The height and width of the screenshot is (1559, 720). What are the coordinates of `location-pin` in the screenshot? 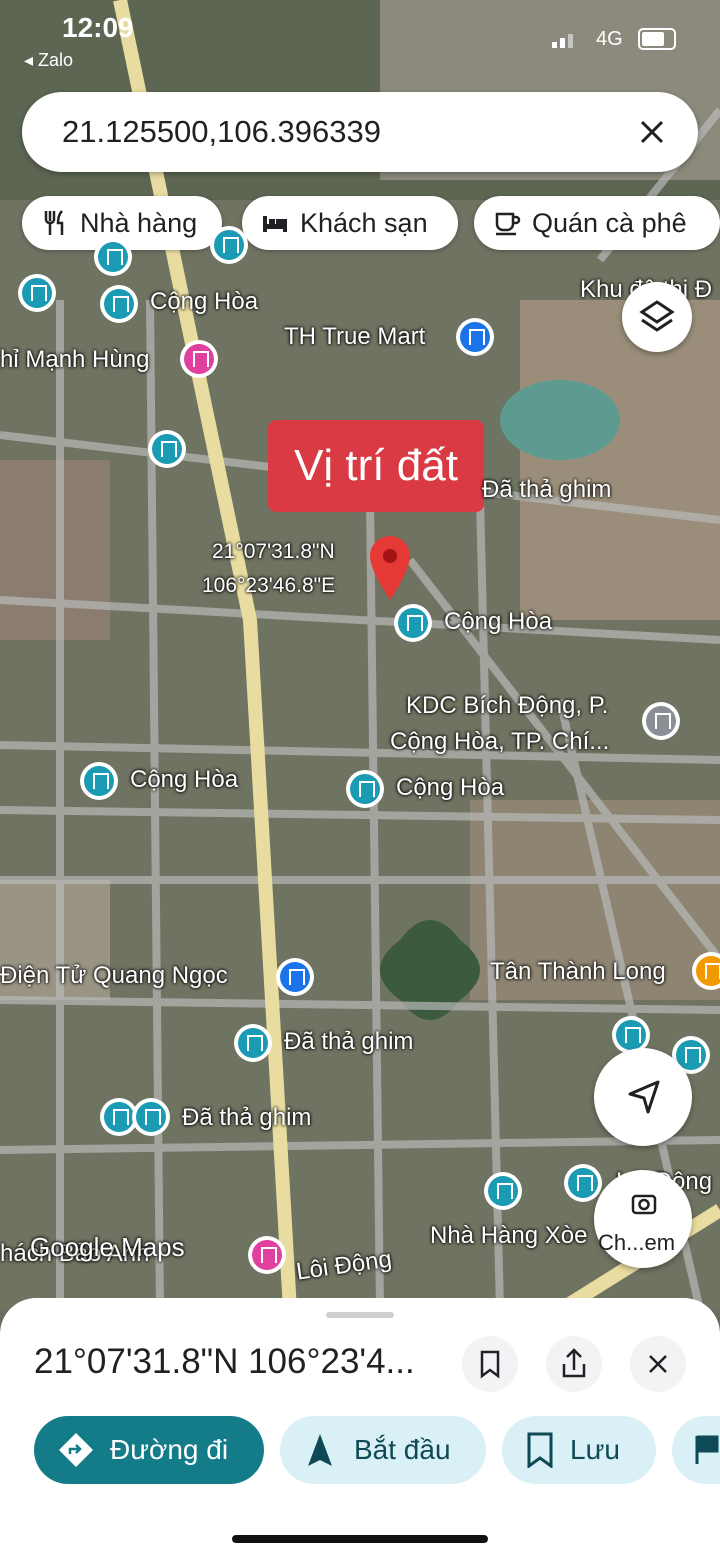 It's located at (661, 721).